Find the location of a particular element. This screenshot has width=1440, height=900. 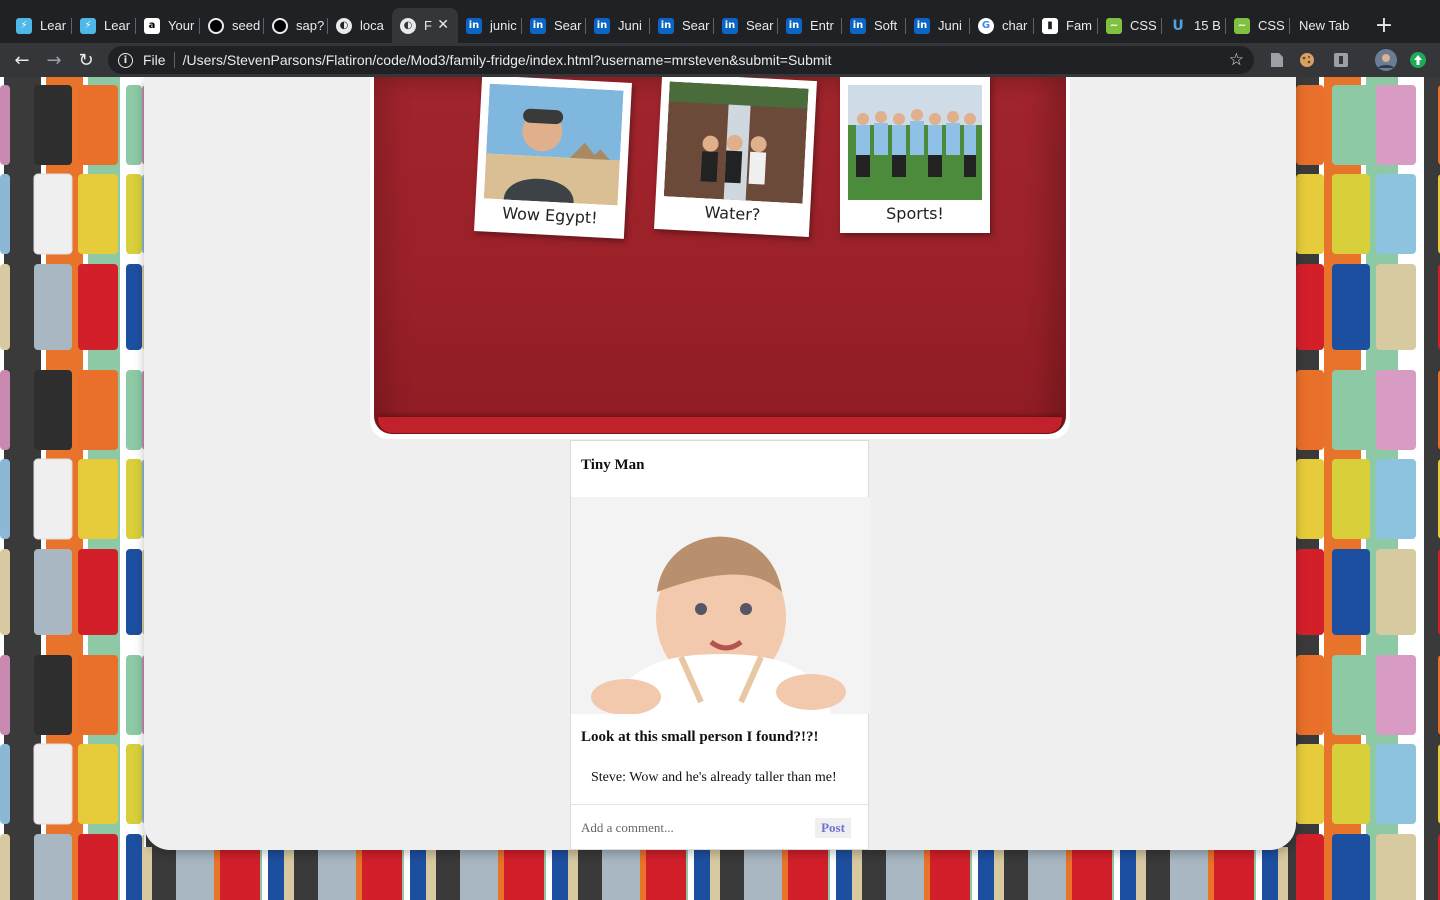

reload-icon: ↻ is located at coordinates (86, 60).